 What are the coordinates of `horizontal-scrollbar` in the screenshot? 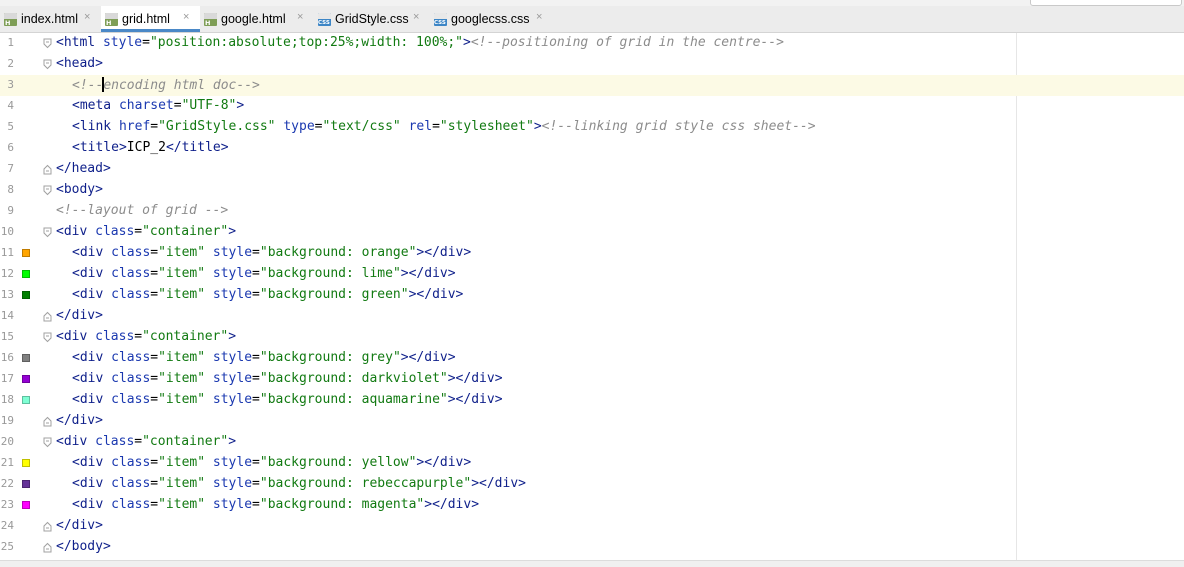 It's located at (592, 563).